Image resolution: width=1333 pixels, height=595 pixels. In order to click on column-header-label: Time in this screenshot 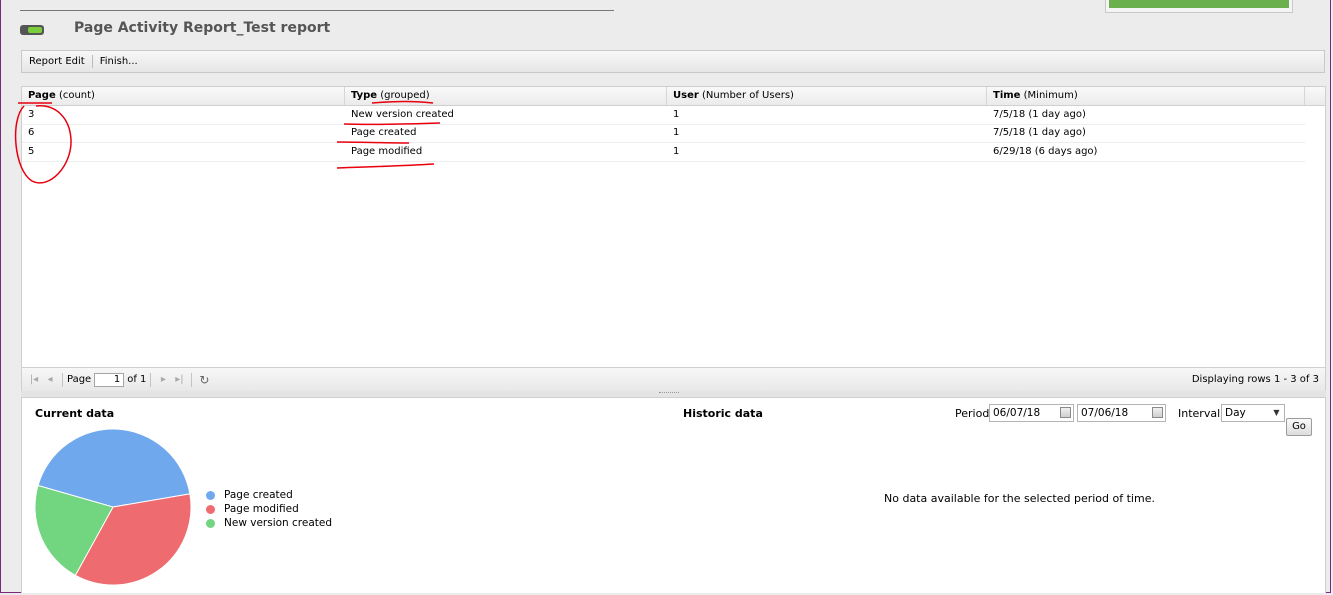, I will do `click(1007, 95)`.